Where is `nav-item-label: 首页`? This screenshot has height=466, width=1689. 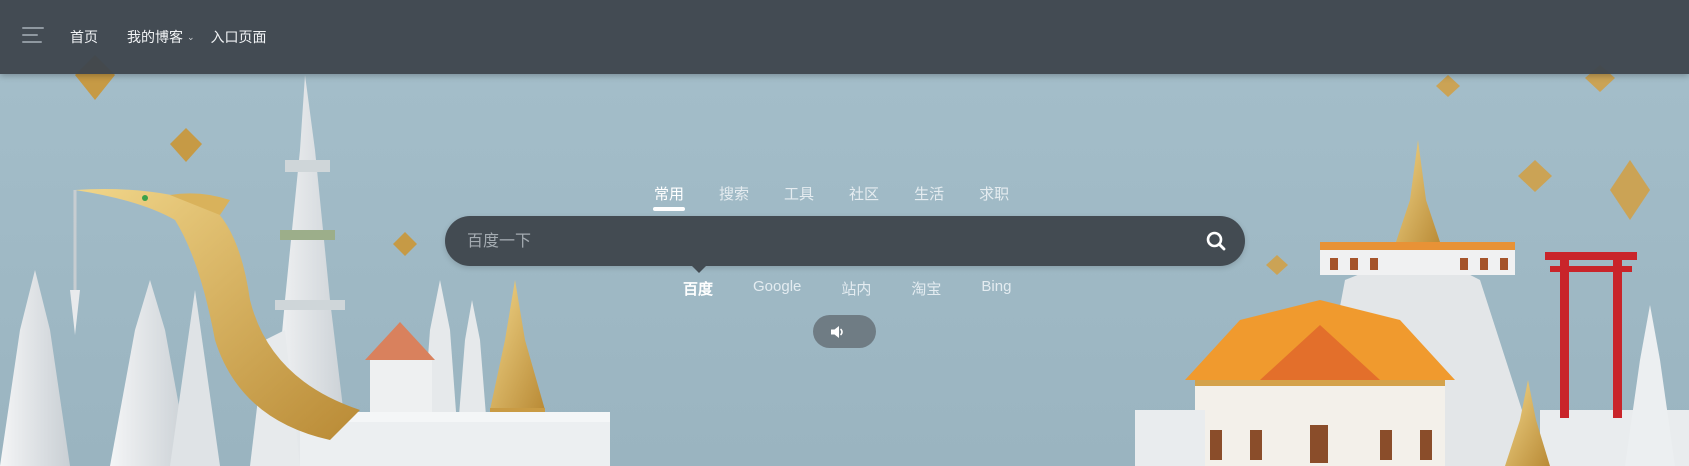
nav-item-label: 首页 is located at coordinates (84, 37).